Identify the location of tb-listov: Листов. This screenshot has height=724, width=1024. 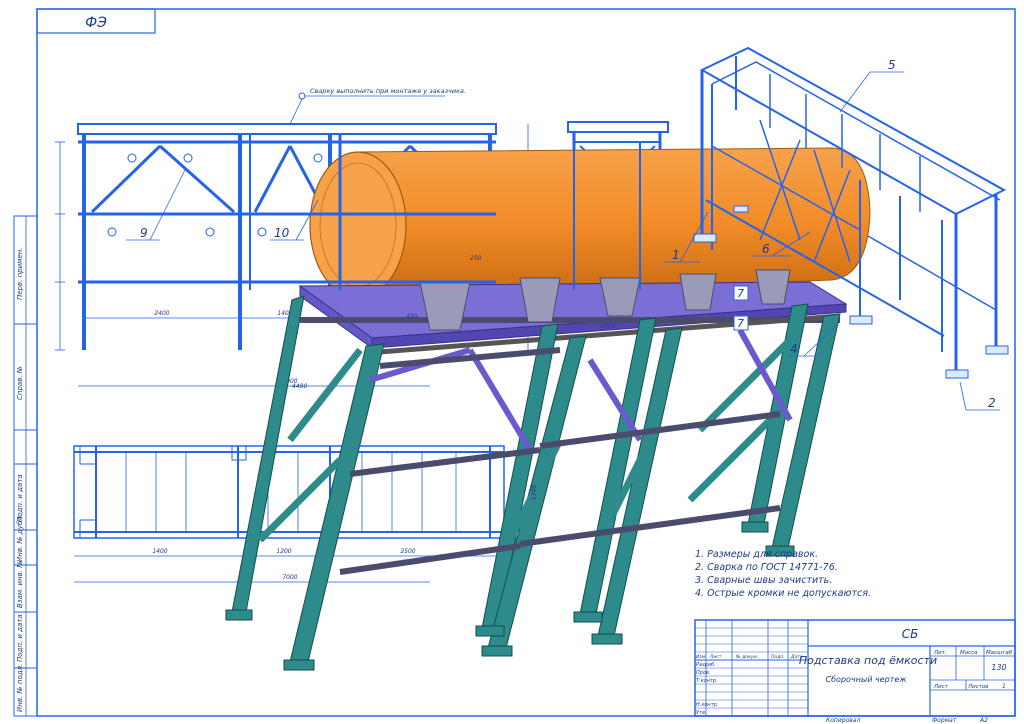
(978, 687).